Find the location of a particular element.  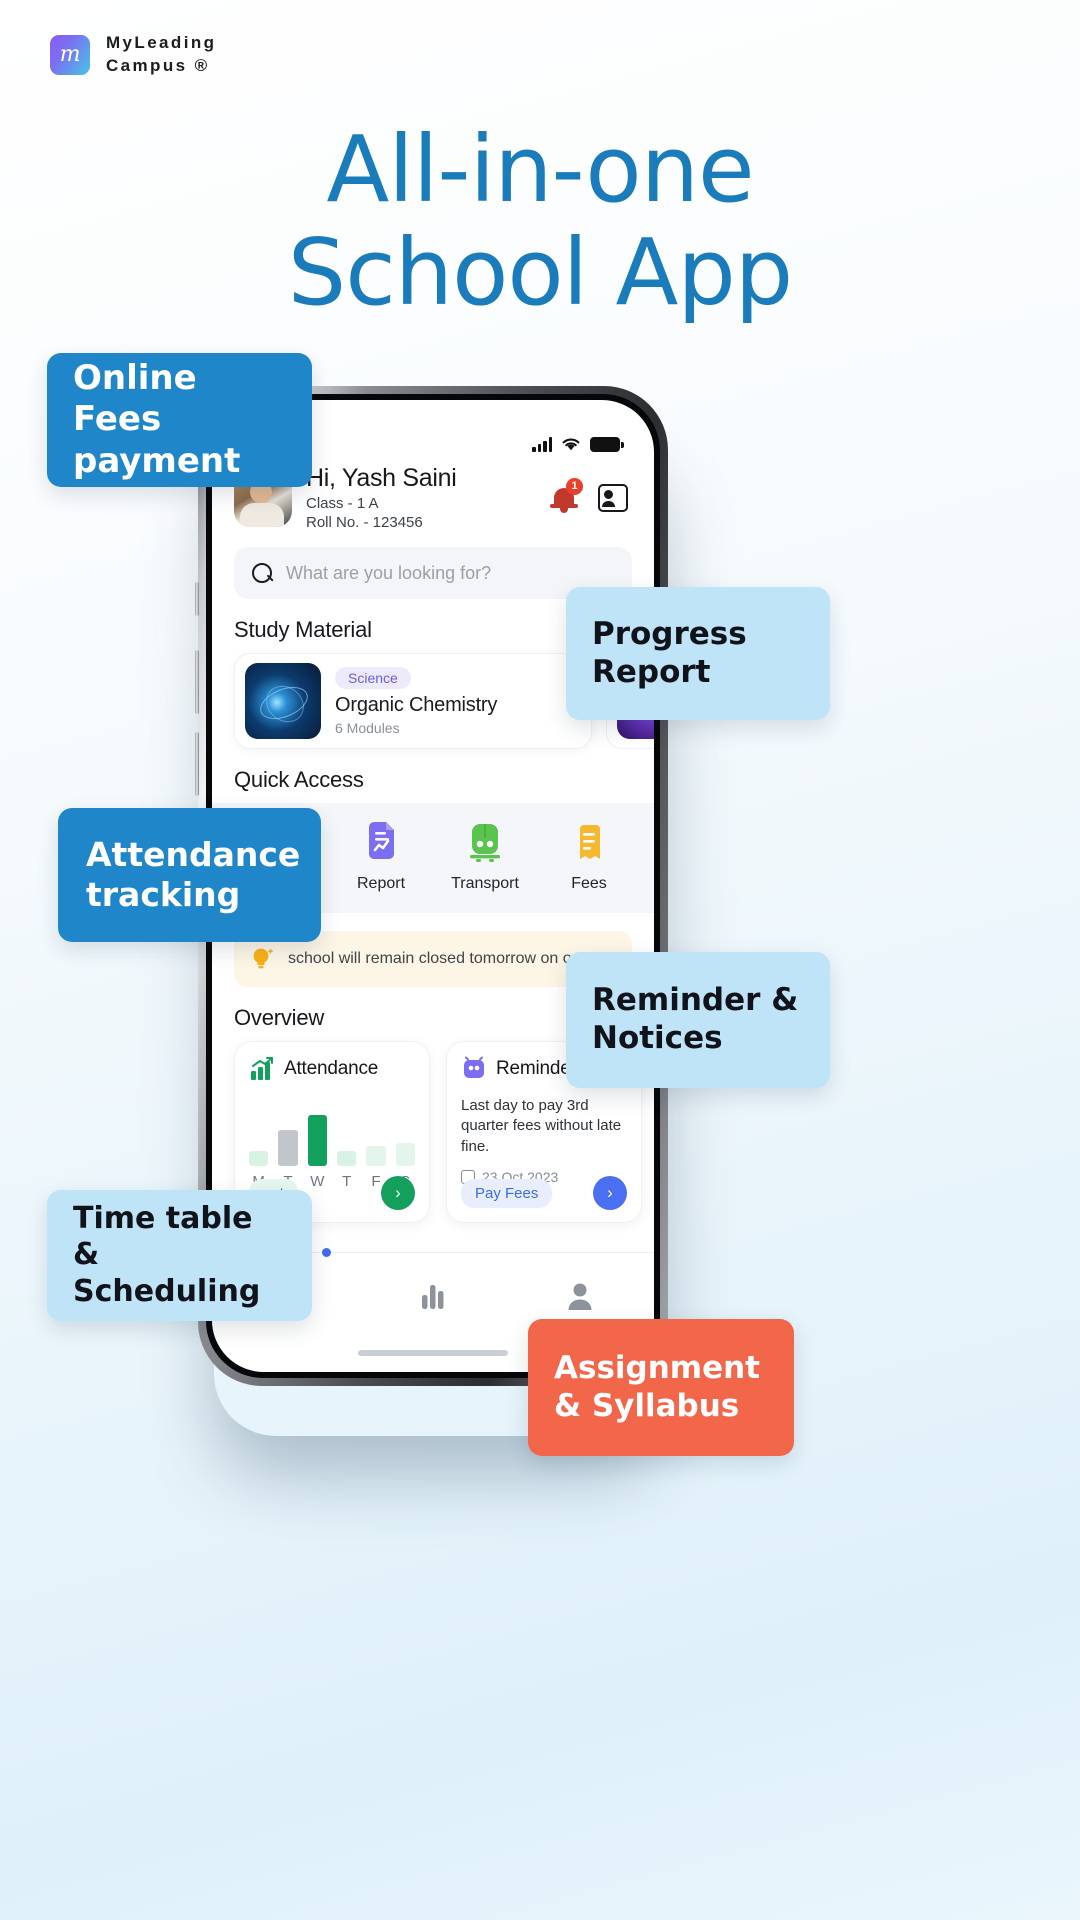

greeting-text: Hi, Yash Saini is located at coordinates (381, 478).